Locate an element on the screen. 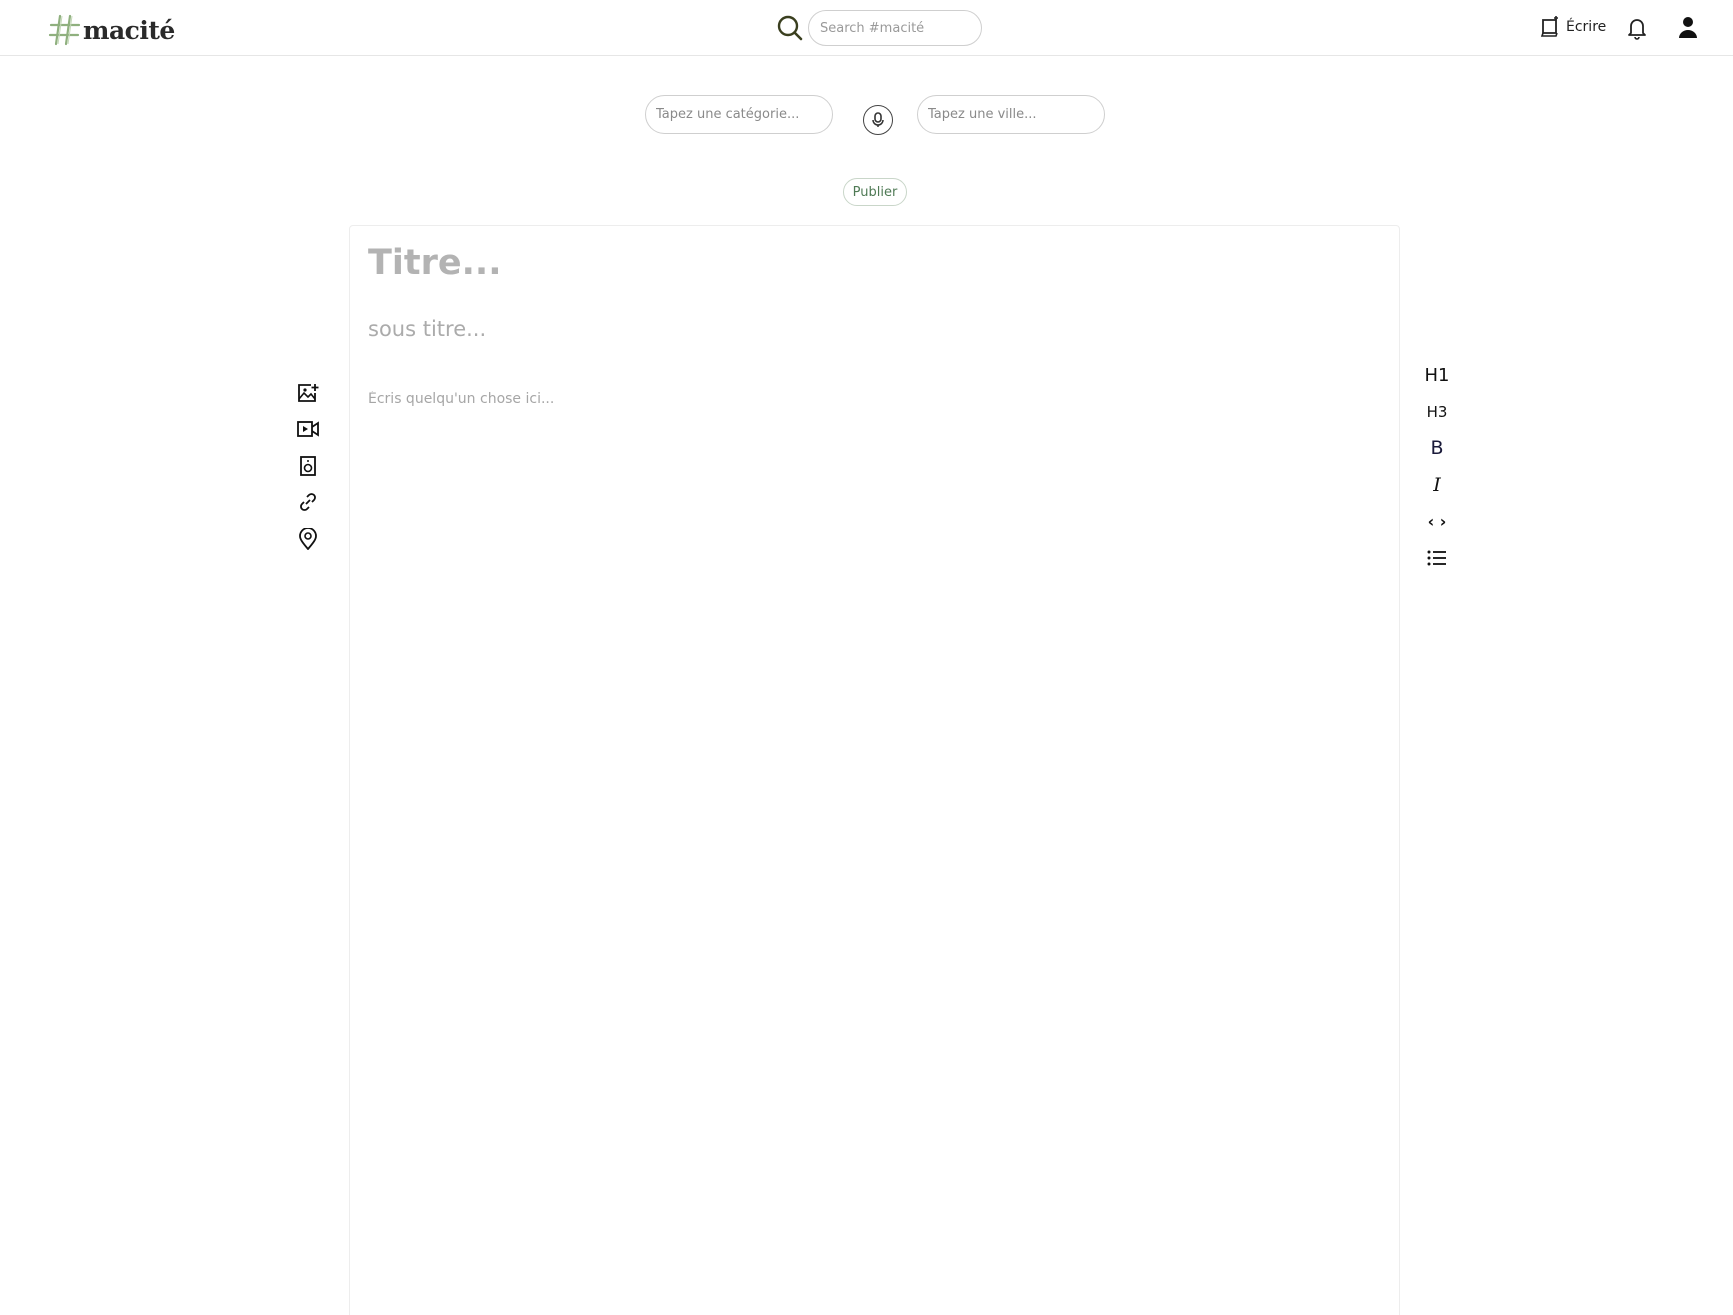  category-input is located at coordinates (739, 114).